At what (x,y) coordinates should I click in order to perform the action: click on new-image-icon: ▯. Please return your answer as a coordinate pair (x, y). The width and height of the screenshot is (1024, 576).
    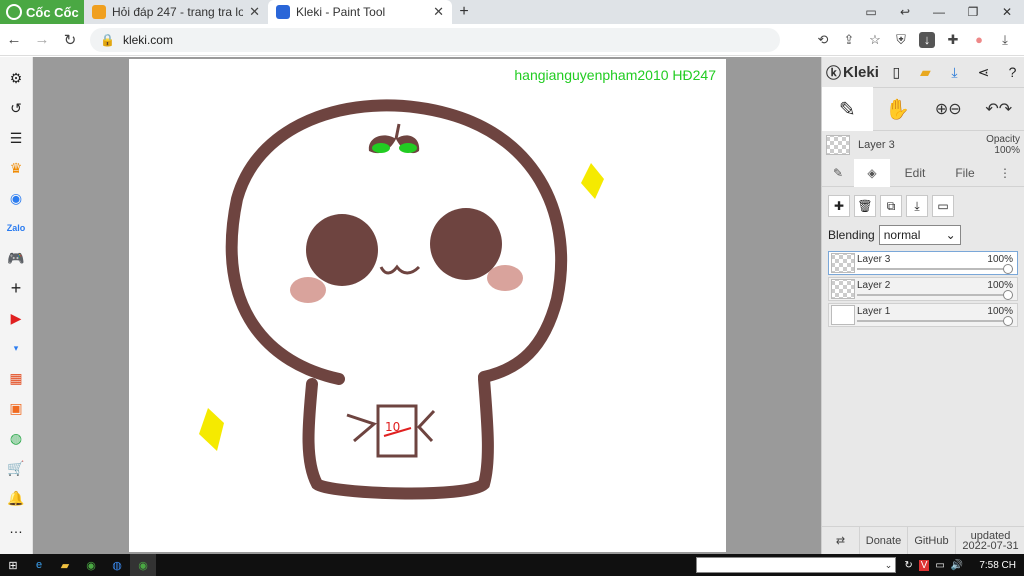
    Looking at the image, I should click on (896, 72).